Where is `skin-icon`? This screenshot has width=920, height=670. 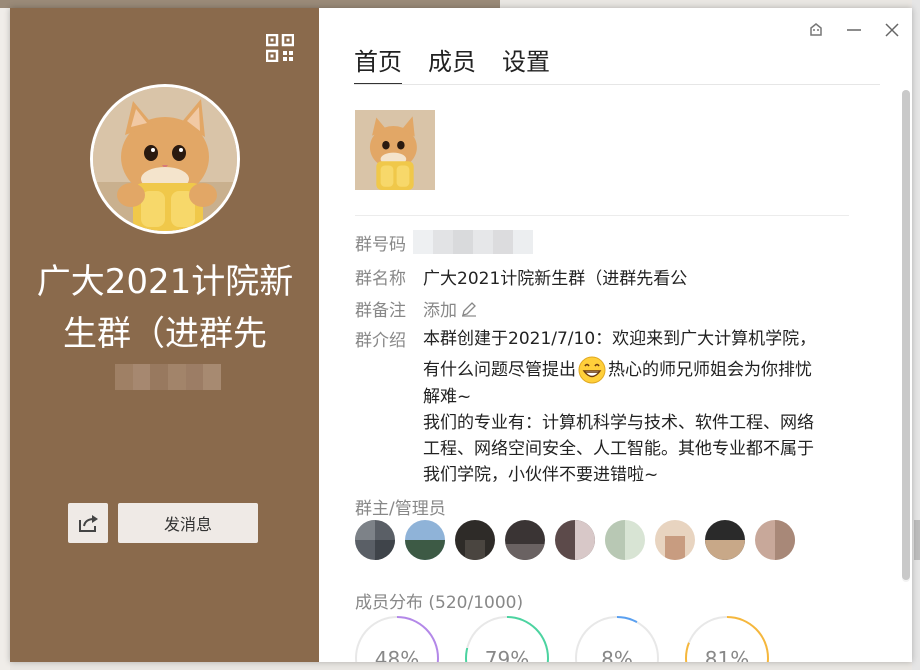 skin-icon is located at coordinates (816, 30).